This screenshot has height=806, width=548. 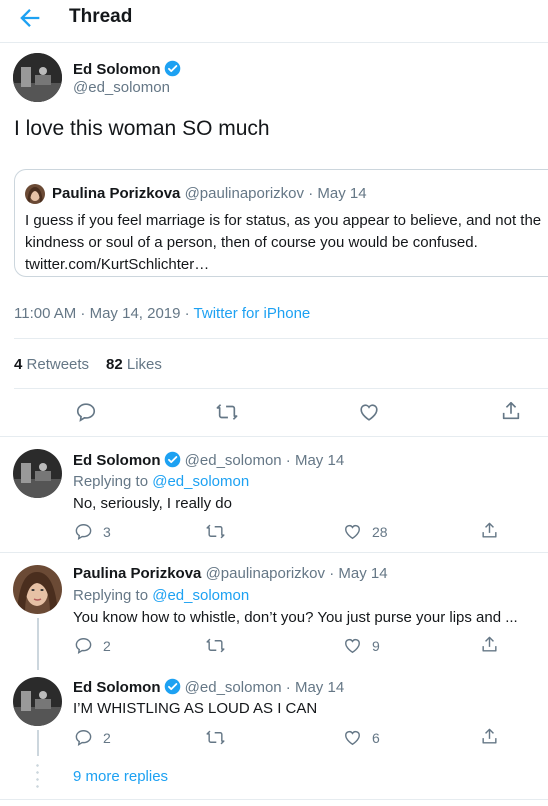 I want to click on thread-dots, so click(x=37, y=777).